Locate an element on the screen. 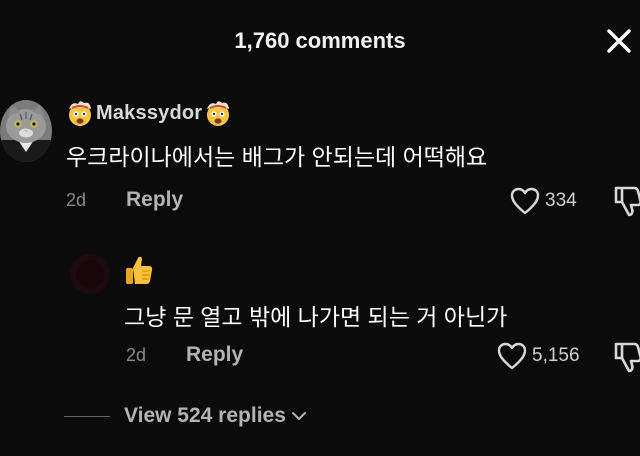 The image size is (640, 456). view-replies-label: View 524 replies is located at coordinates (205, 415).